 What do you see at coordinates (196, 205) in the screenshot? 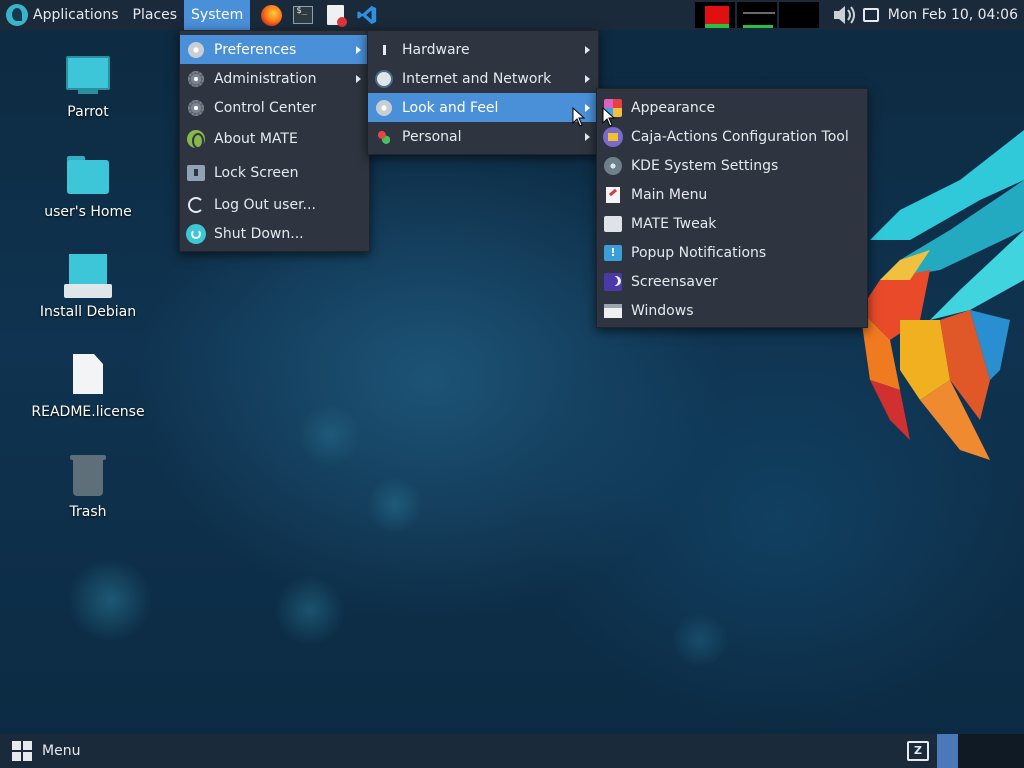
I see `logout-icon` at bounding box center [196, 205].